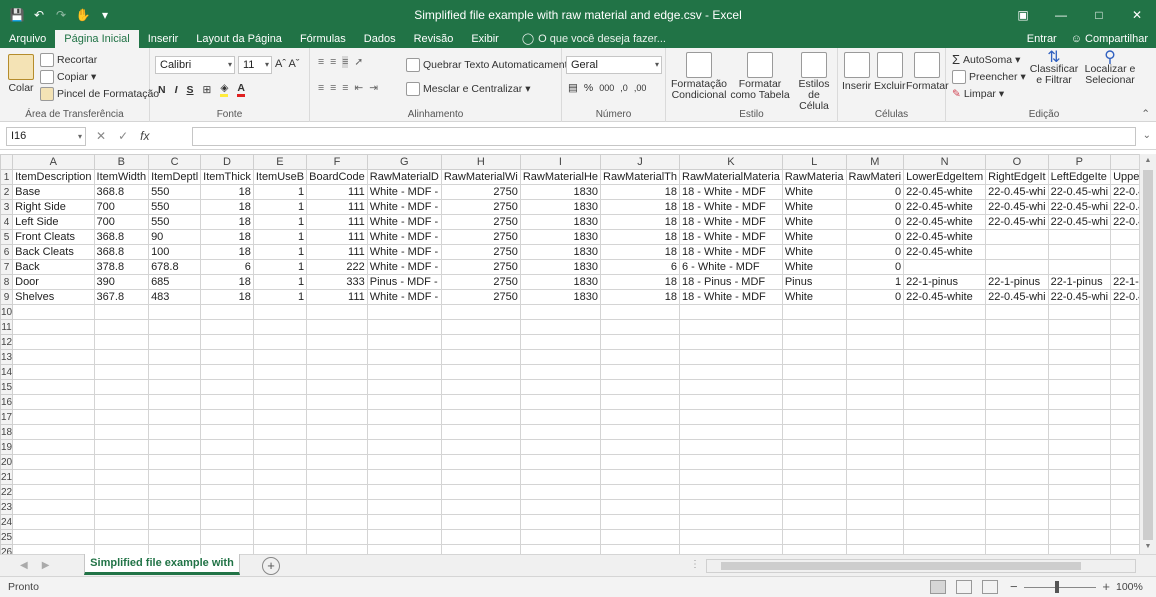 This screenshot has width=1156, height=597. What do you see at coordinates (53, 297) in the screenshot?
I see `cell: Shelves` at bounding box center [53, 297].